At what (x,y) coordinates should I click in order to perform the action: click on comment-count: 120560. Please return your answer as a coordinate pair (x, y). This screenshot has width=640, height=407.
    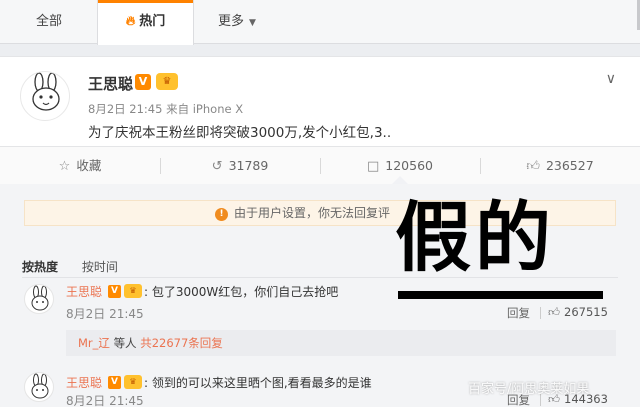
    Looking at the image, I should click on (409, 165).